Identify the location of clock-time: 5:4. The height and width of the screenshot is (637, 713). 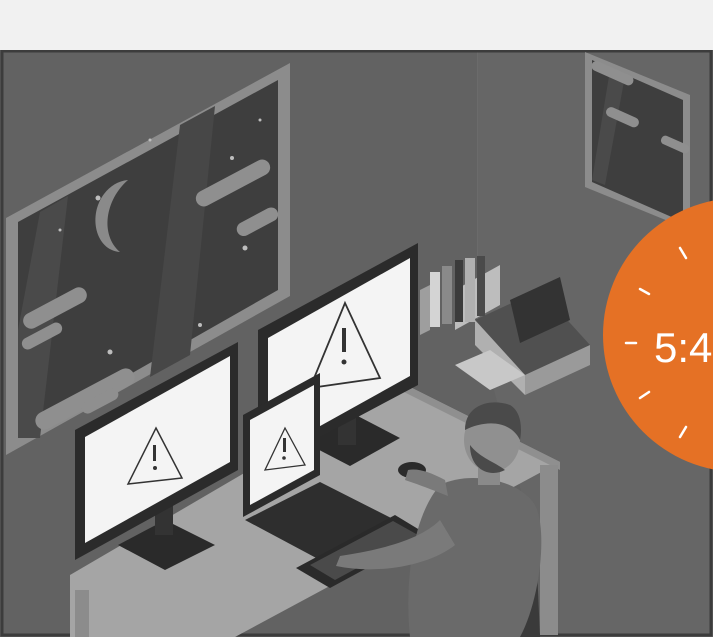
(683, 347).